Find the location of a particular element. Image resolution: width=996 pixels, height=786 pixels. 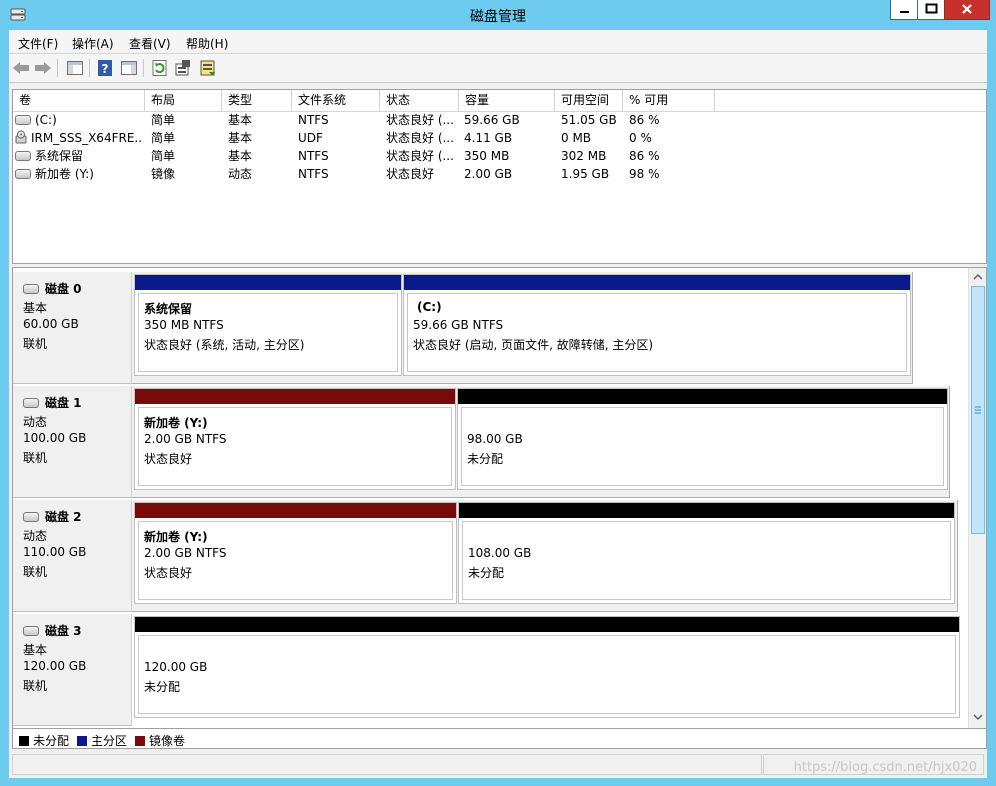

column-header-percent-free: % 可用 is located at coordinates (669, 100).